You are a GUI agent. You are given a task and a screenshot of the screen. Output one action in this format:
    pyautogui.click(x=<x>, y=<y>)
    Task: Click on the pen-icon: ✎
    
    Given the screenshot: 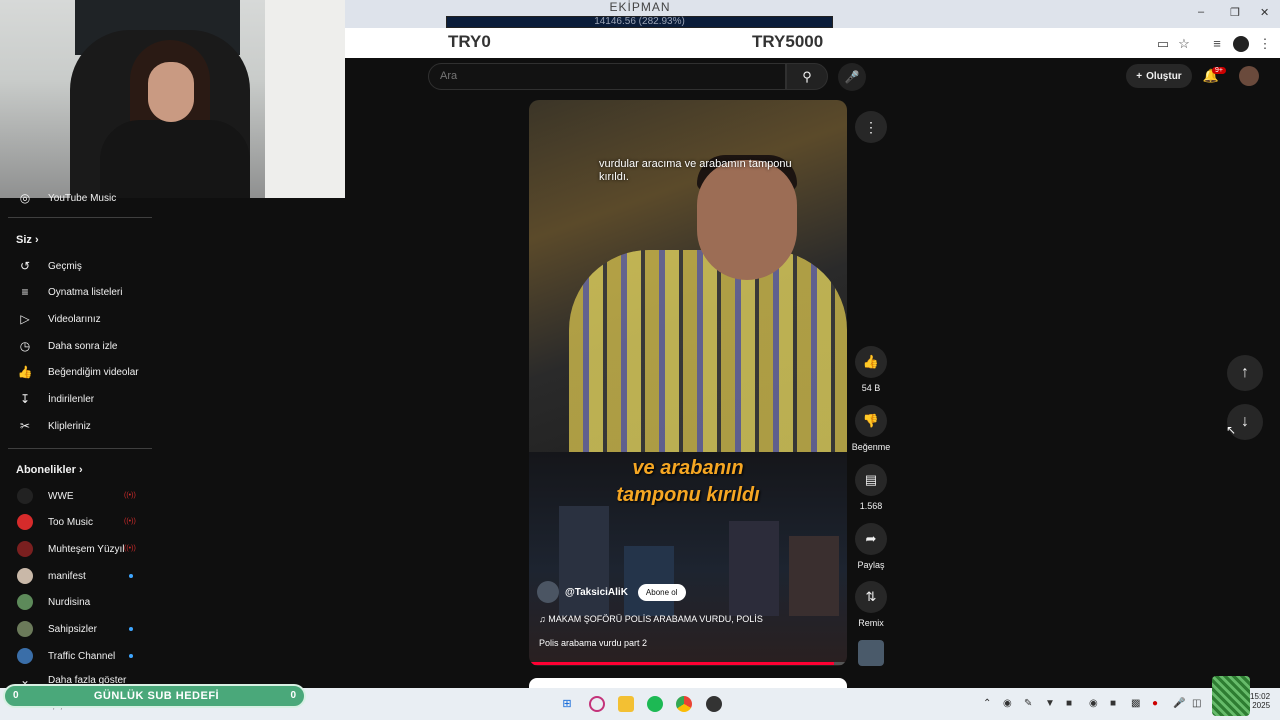 What is the action you would take?
    pyautogui.click(x=1028, y=703)
    